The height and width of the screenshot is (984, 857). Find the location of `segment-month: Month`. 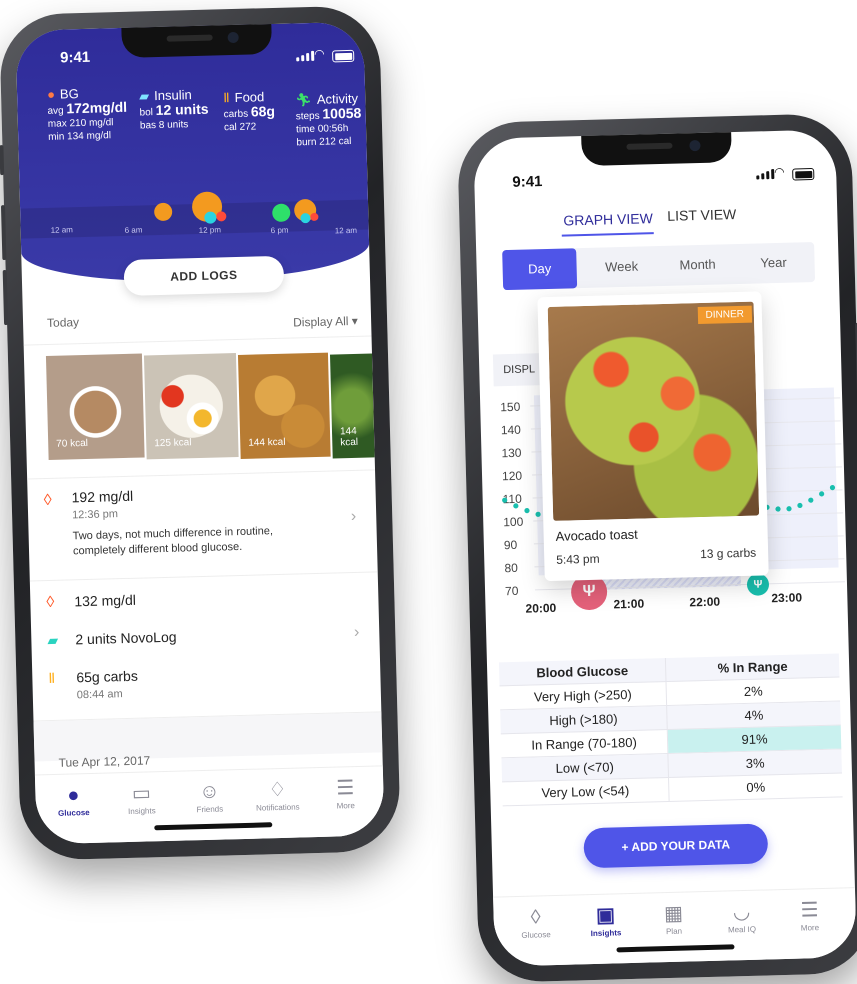

segment-month: Month is located at coordinates (697, 265).